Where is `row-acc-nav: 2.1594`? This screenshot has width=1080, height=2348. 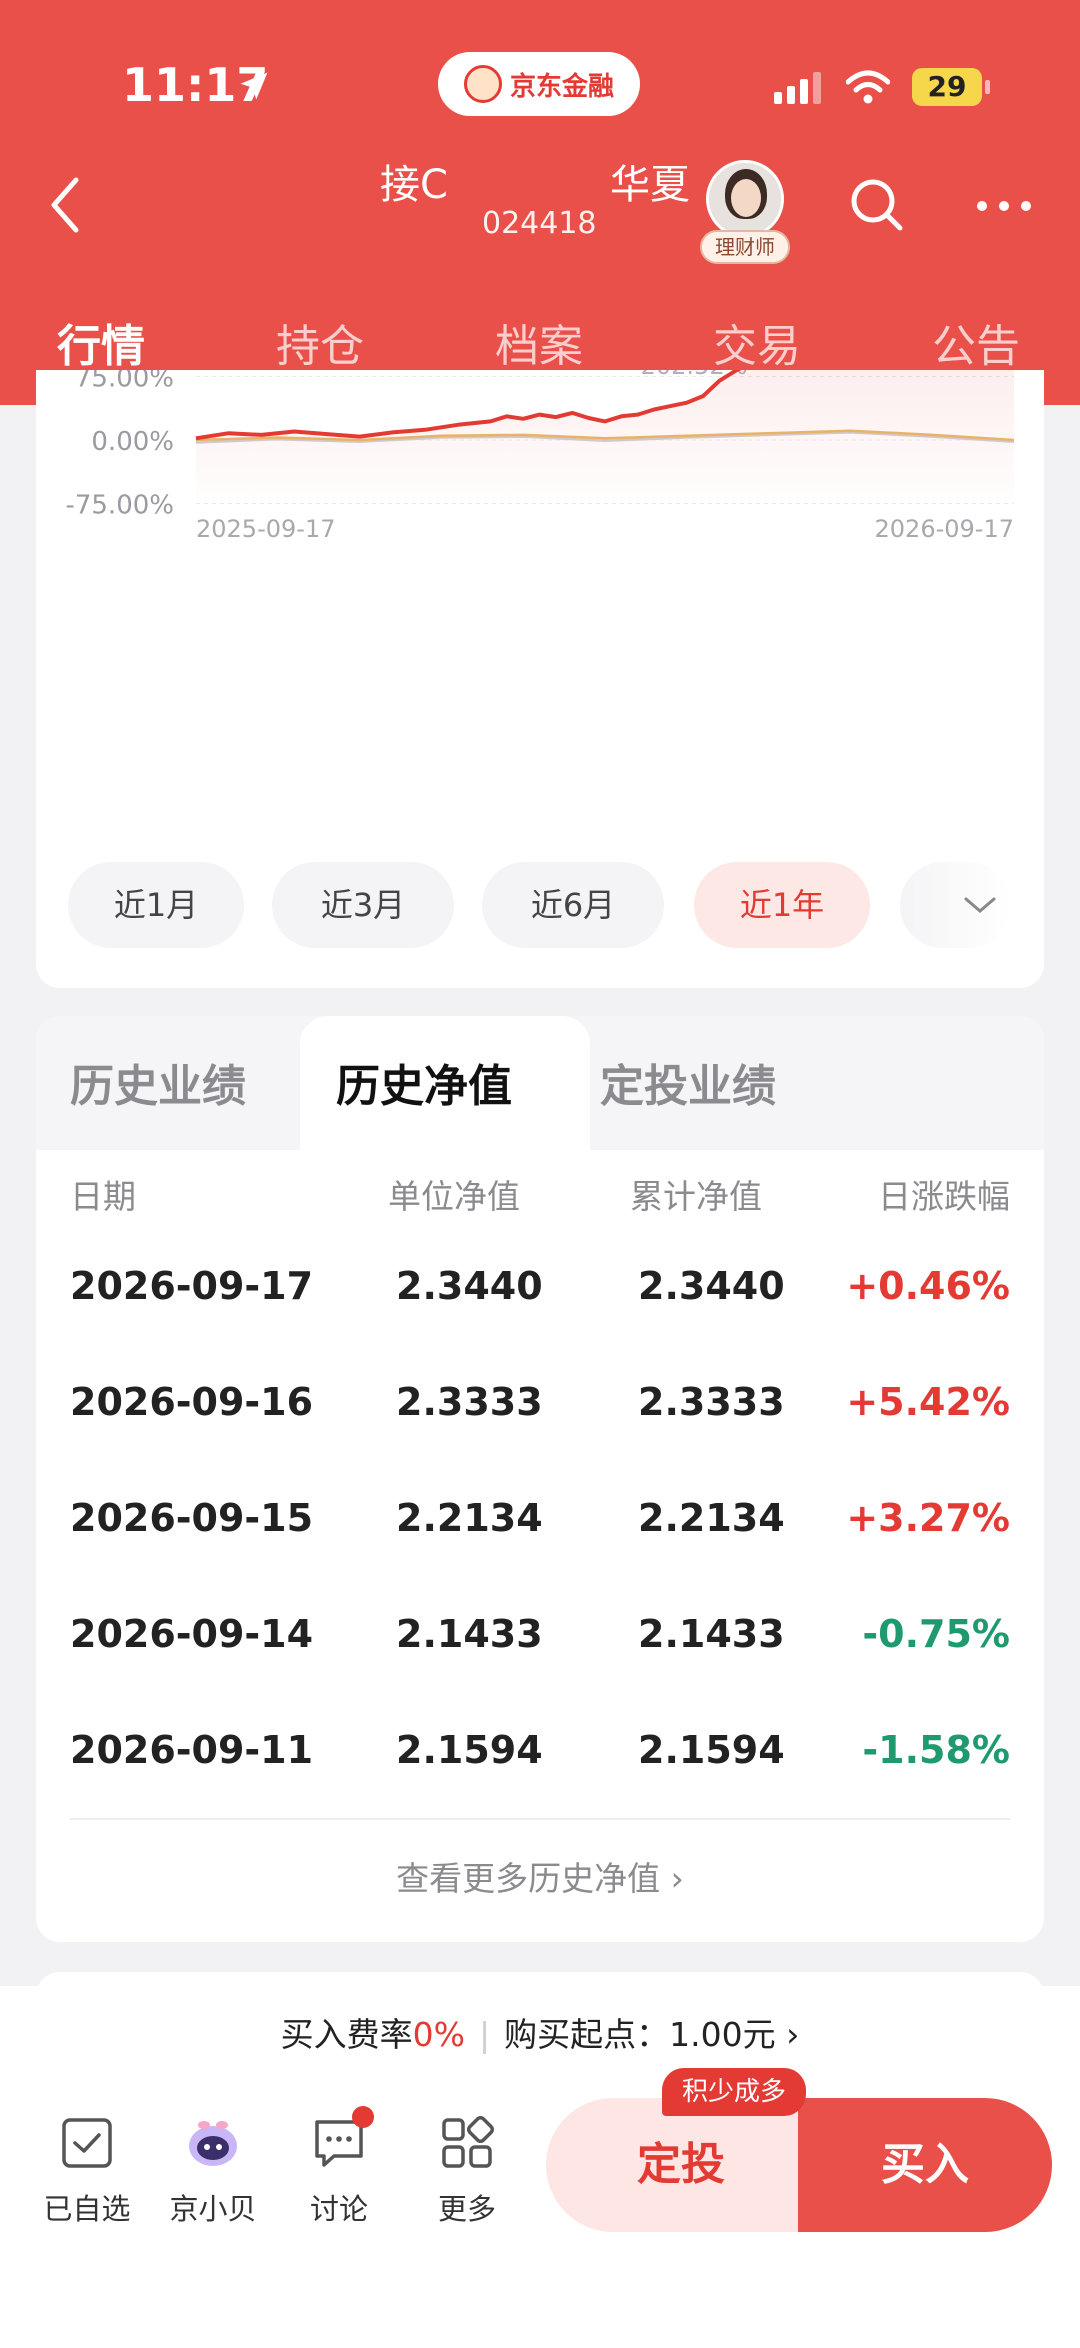 row-acc-nav: 2.1594 is located at coordinates (711, 1750).